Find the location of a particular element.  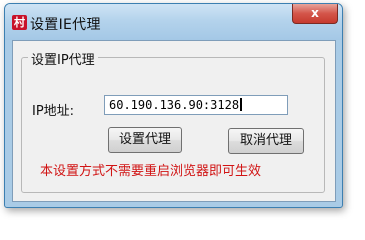

close-icon: x is located at coordinates (315, 13).